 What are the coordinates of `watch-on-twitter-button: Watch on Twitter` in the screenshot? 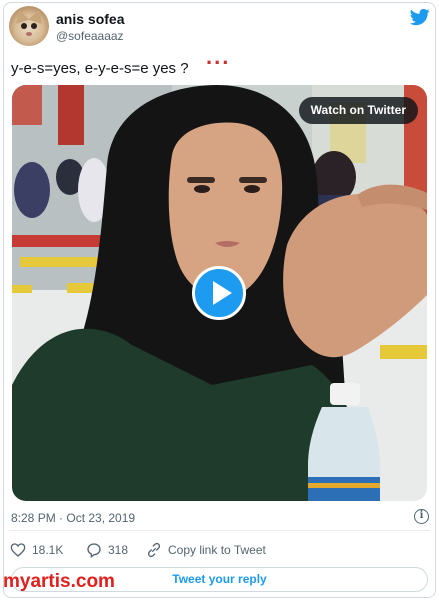 It's located at (358, 110).